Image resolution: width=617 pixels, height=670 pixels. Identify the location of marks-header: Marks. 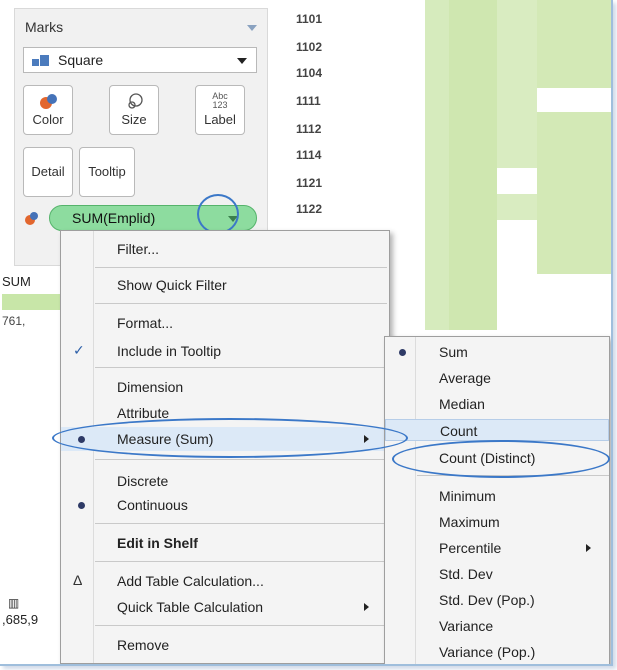
(44, 27).